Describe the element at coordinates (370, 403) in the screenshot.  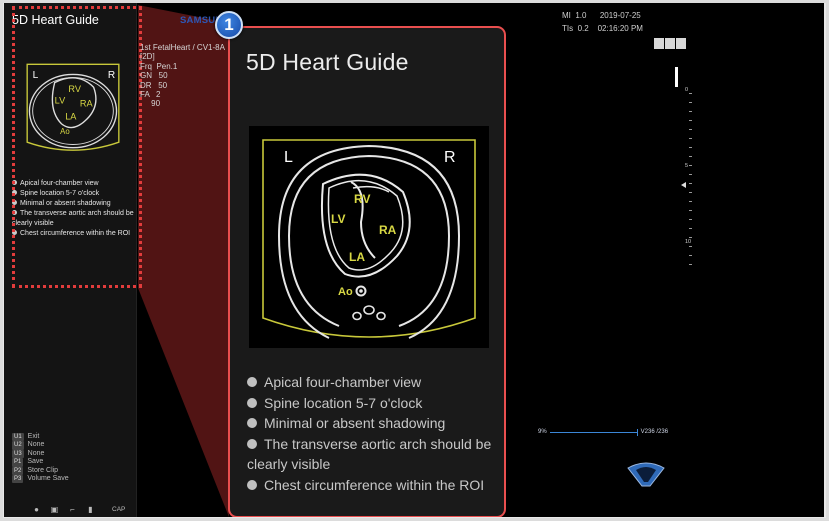
I see `guide-bullet: Spine location 5-7 o'clock` at that location.